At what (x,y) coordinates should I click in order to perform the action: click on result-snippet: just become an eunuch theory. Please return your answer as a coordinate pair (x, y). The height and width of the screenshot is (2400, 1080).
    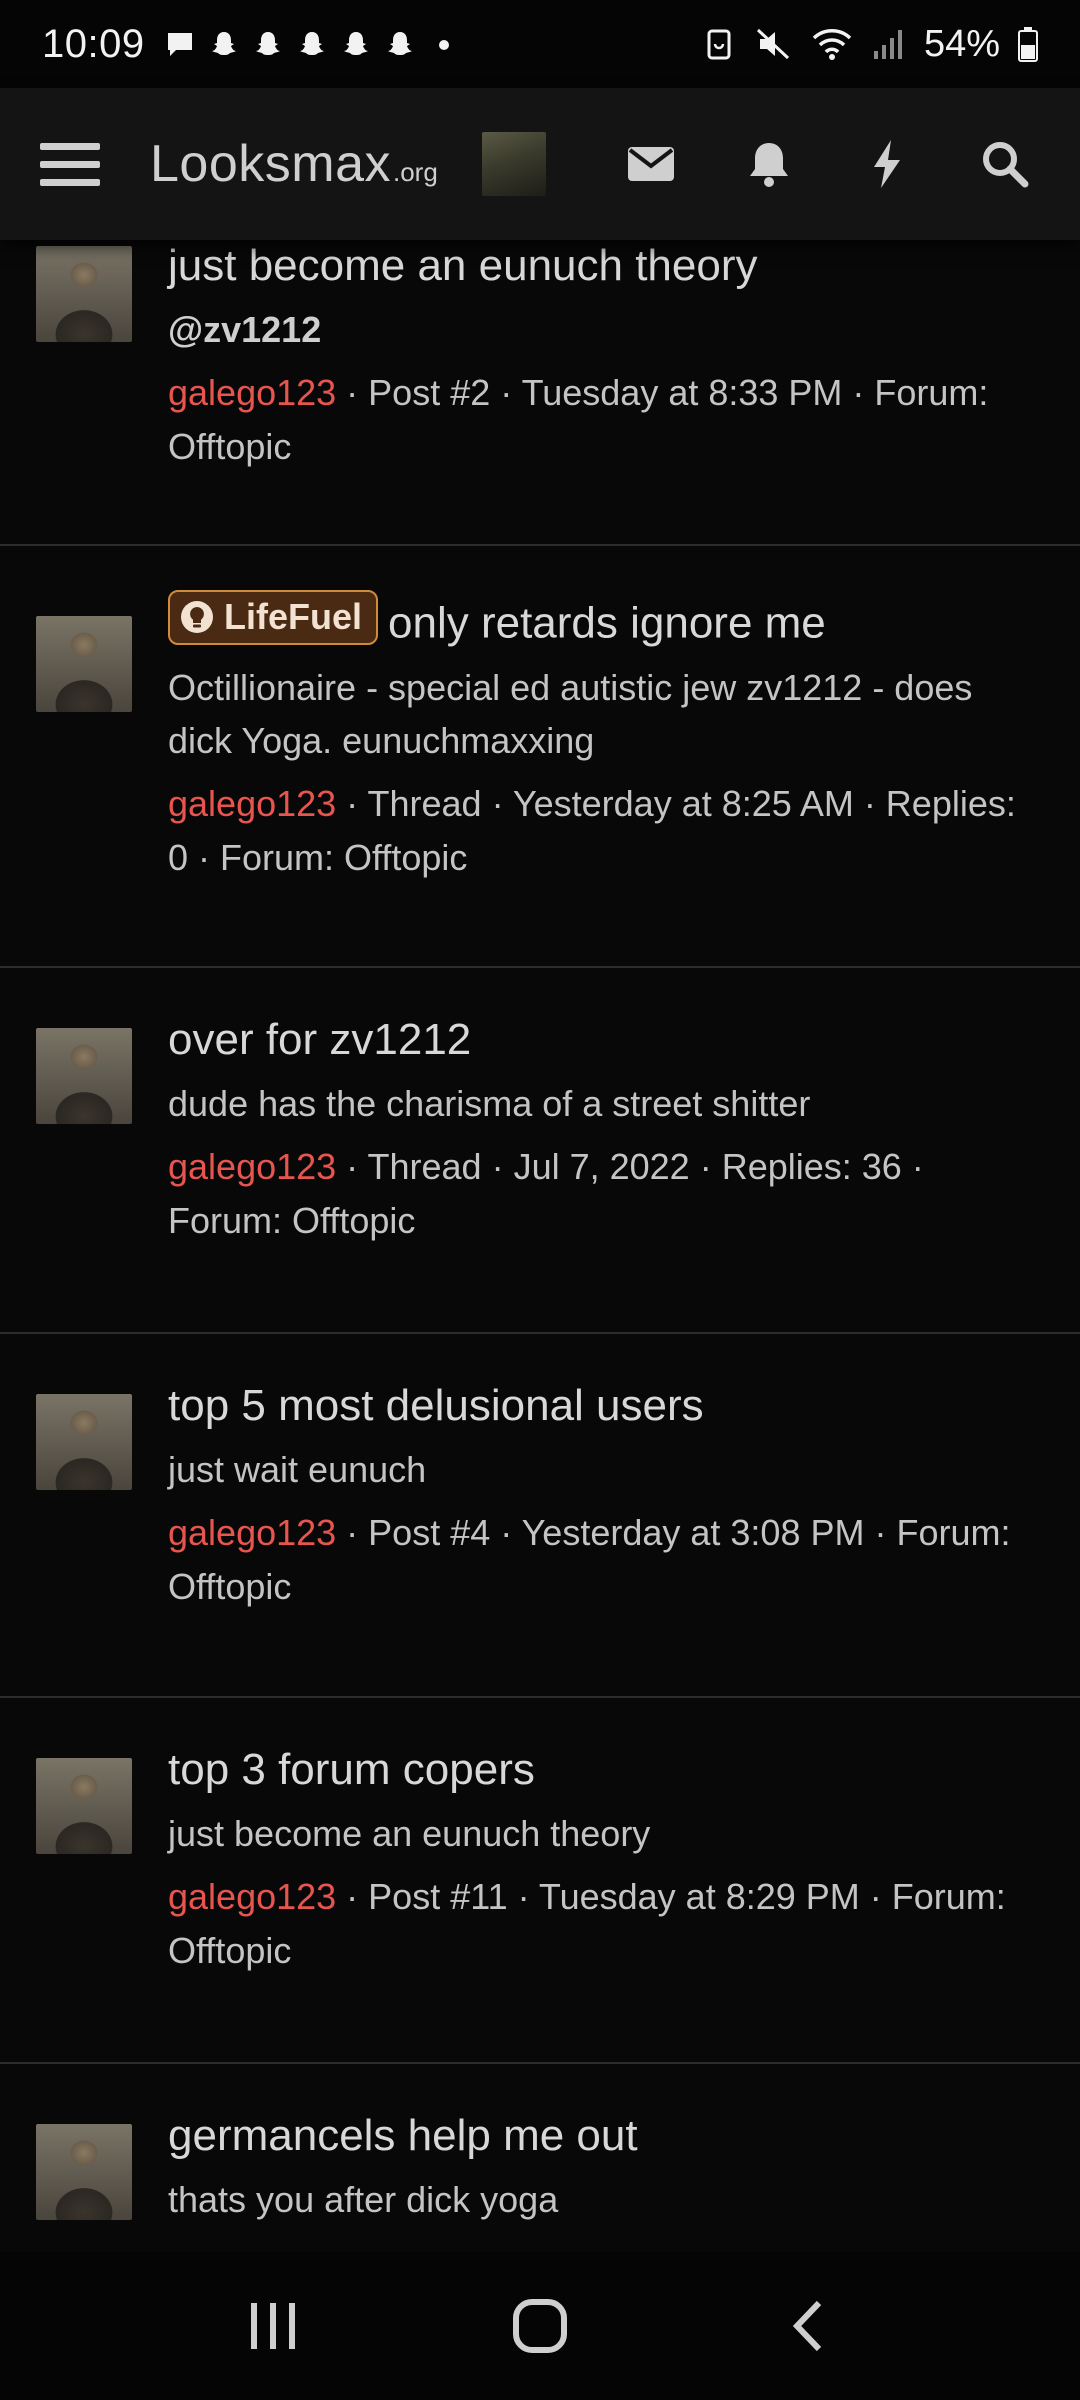
    Looking at the image, I should click on (409, 1833).